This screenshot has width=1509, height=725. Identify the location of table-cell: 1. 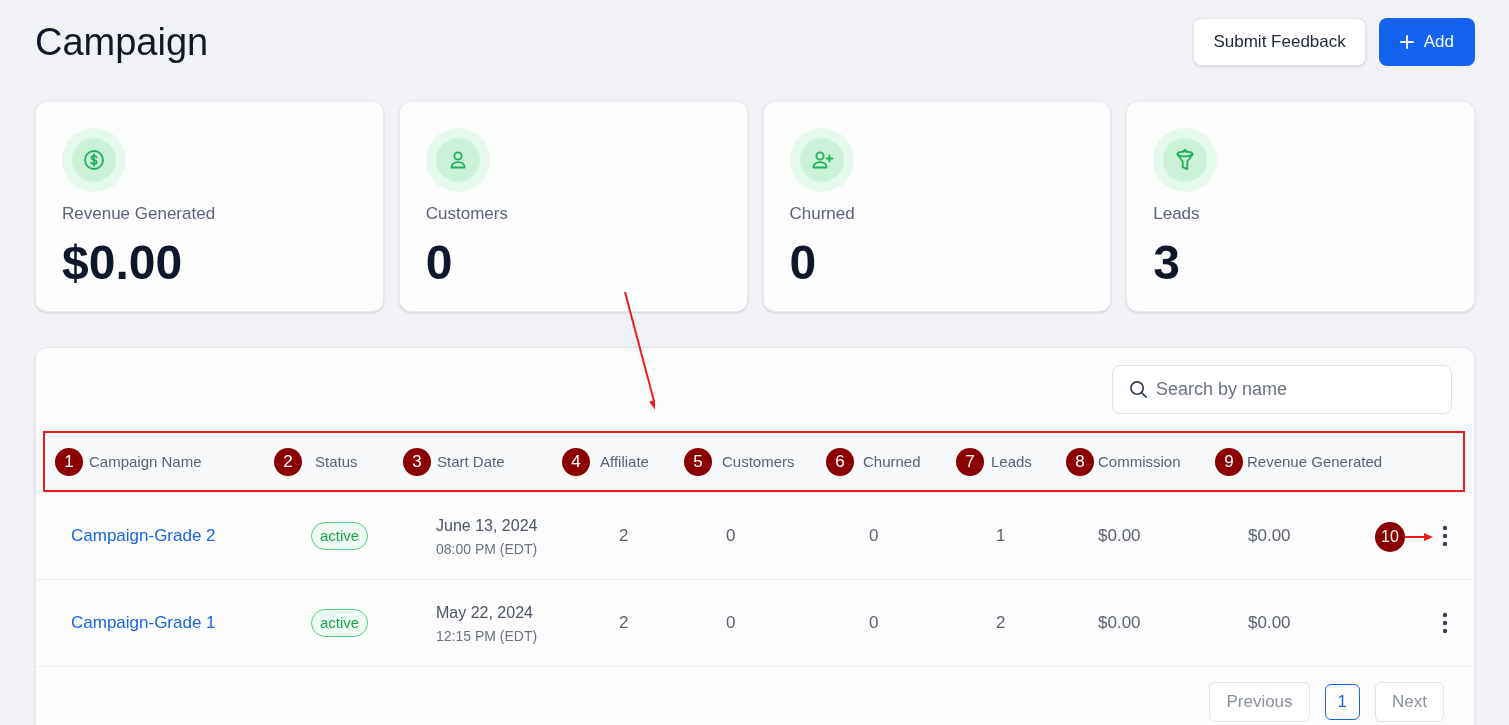
(1001, 536).